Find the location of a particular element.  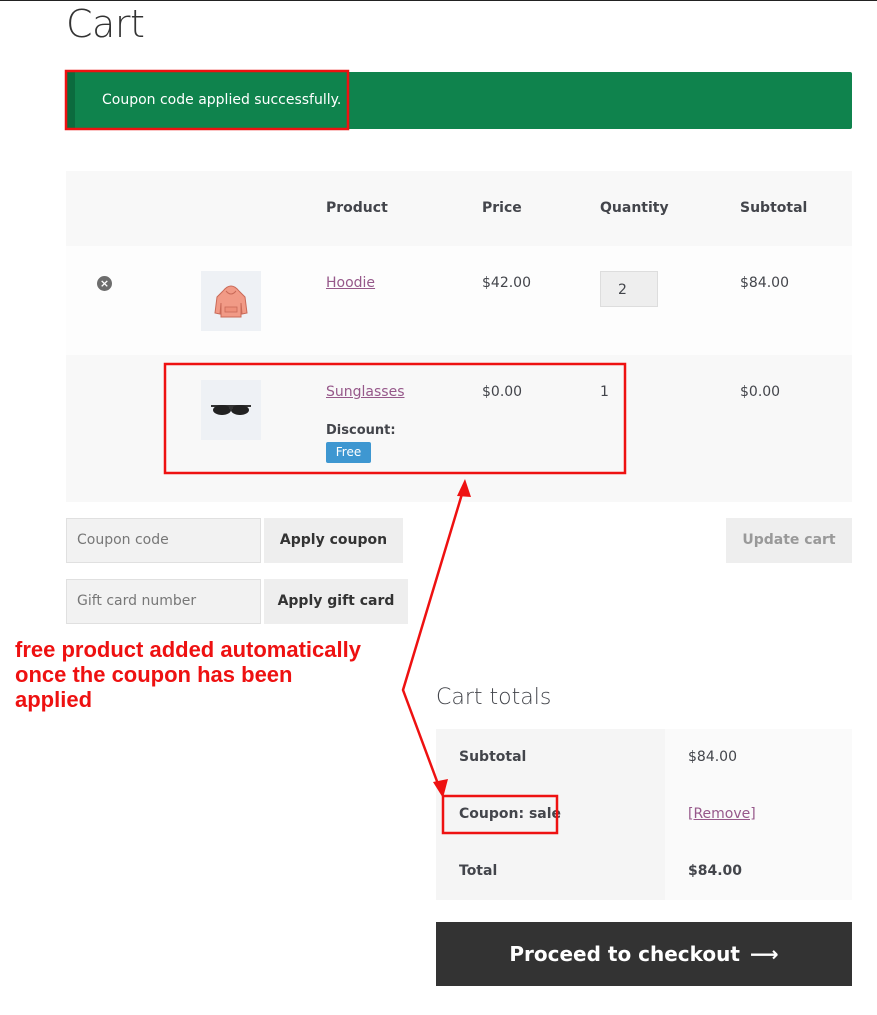

top-rule is located at coordinates (438, 0).